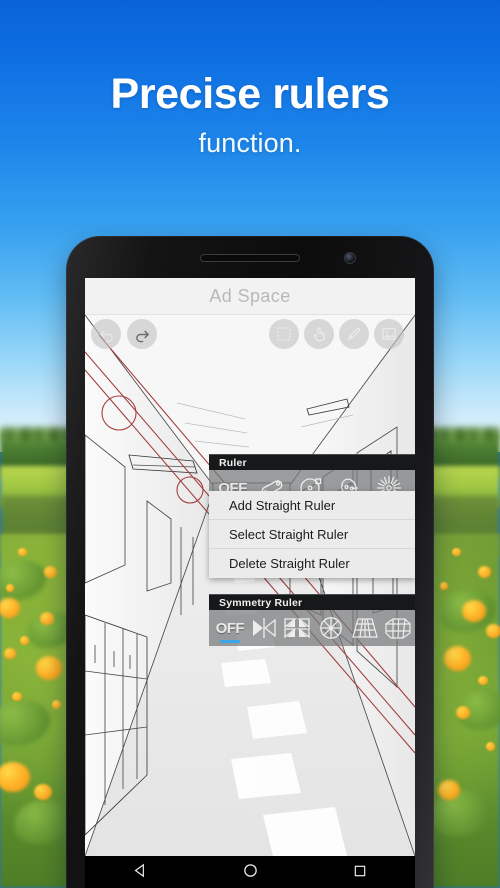 The width and height of the screenshot is (500, 888). I want to click on perspective-grid-icon, so click(364, 628).